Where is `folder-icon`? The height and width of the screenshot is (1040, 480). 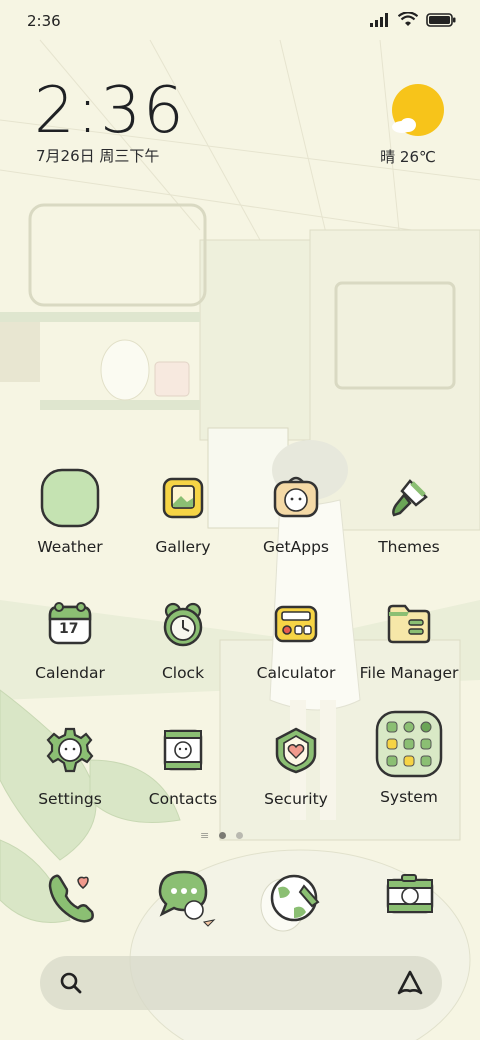 folder-icon is located at coordinates (409, 624).